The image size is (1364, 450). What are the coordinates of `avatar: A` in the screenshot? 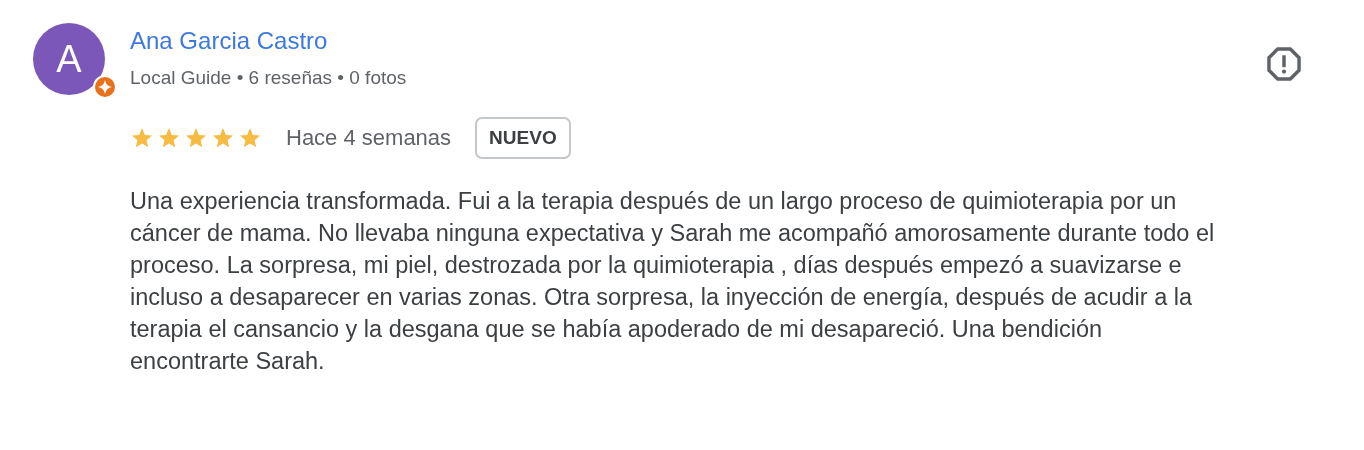 It's located at (69, 59).